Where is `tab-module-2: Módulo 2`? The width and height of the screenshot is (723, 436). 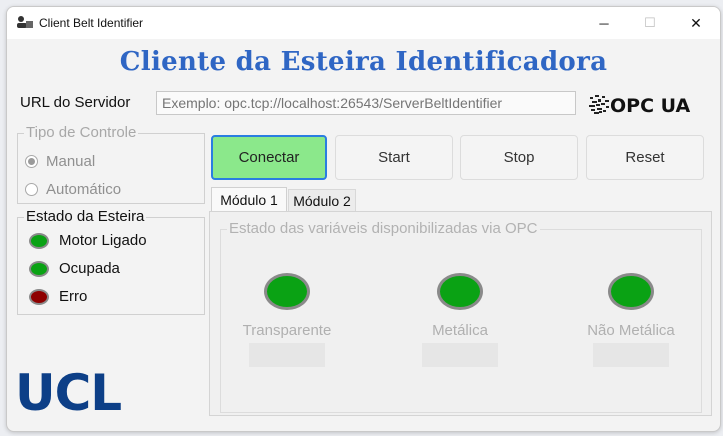
tab-module-2: Módulo 2 is located at coordinates (322, 200).